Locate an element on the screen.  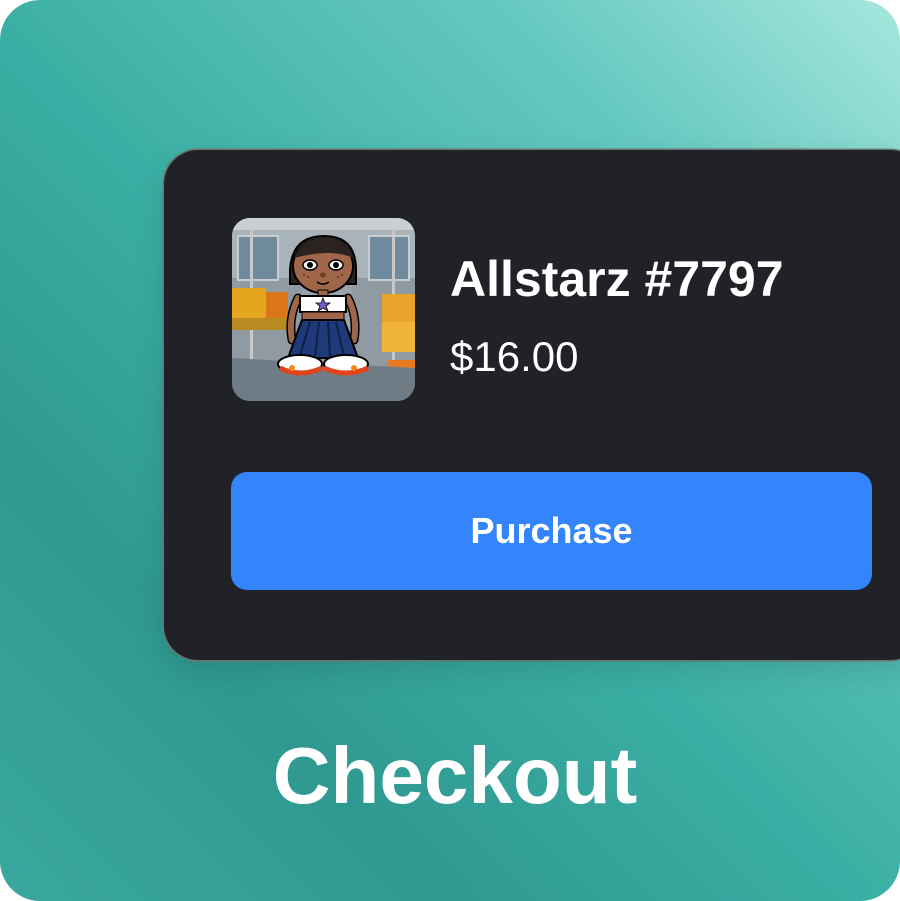
nft-thumbnail is located at coordinates (323, 309).